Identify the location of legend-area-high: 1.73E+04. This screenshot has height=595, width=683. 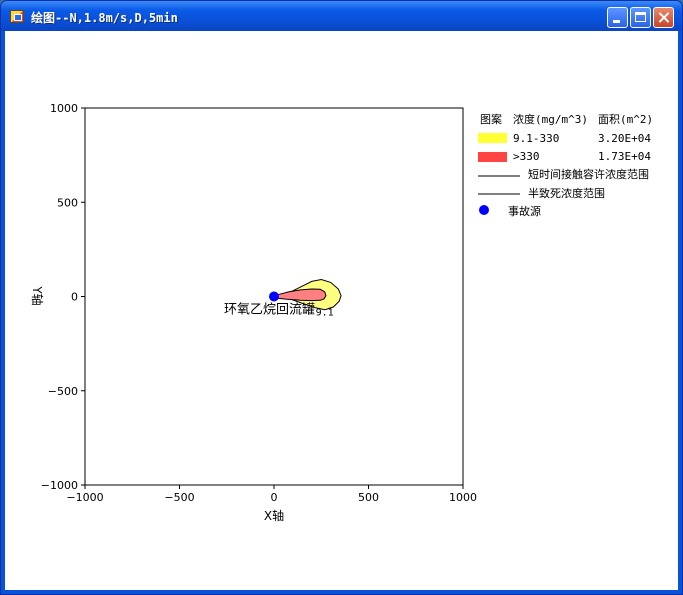
(624, 156).